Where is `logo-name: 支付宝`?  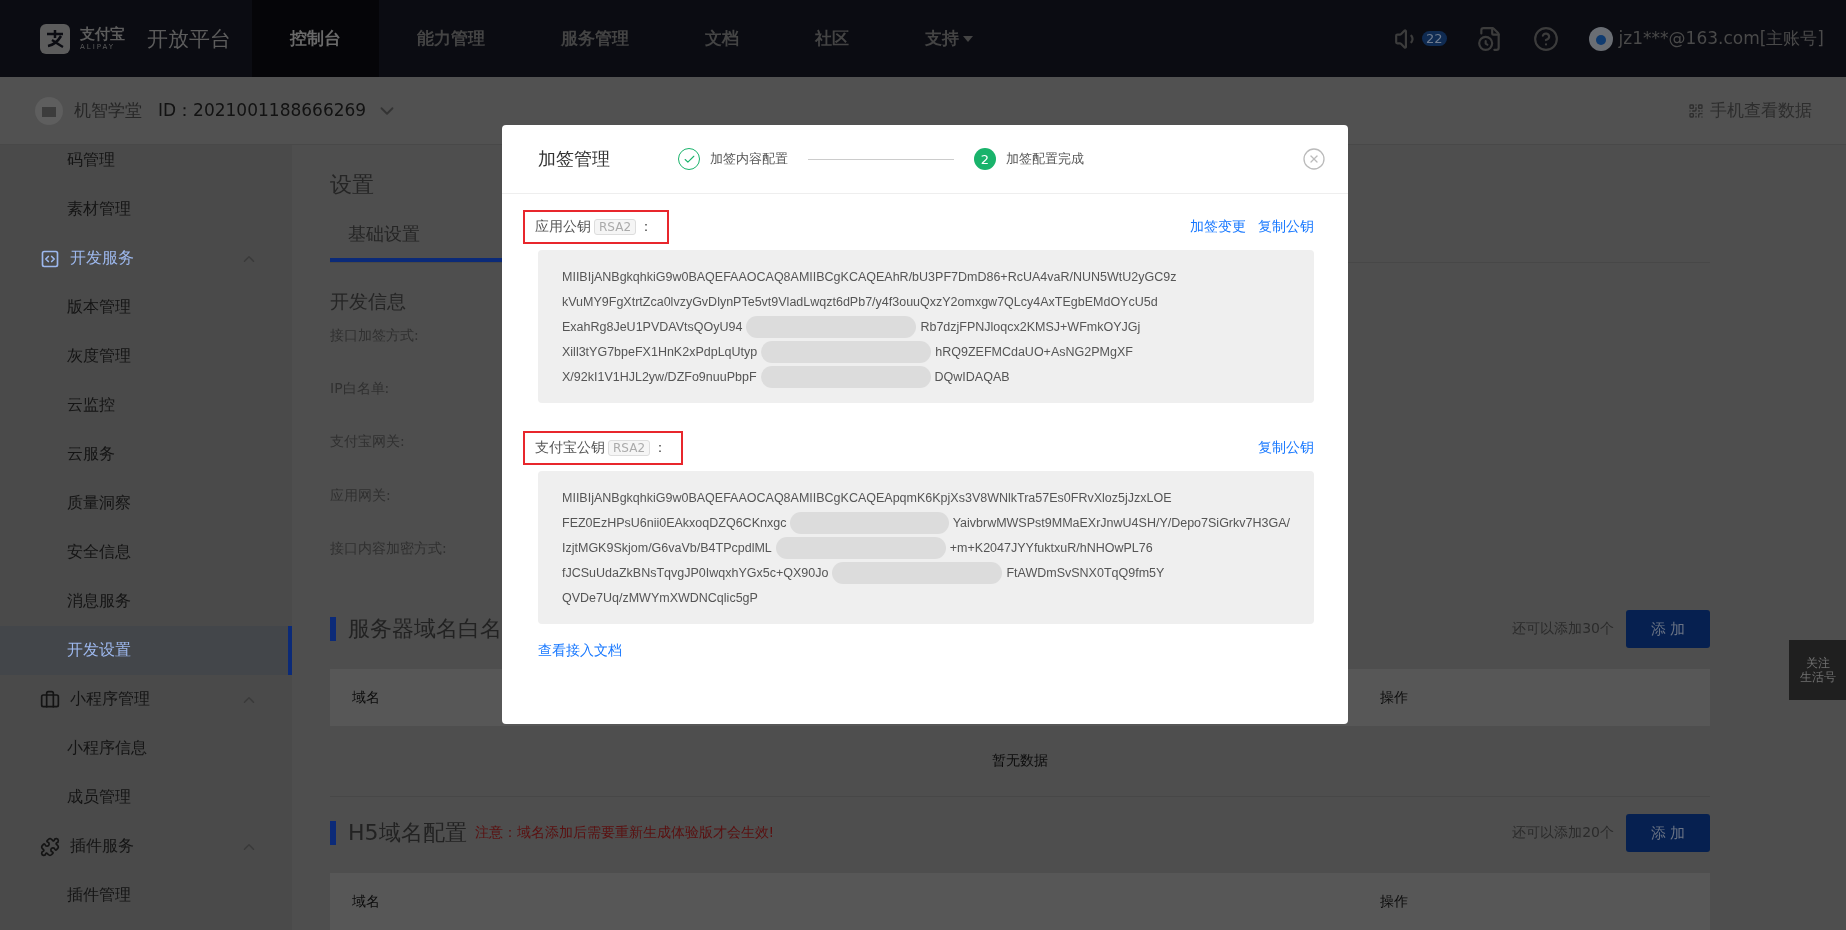 logo-name: 支付宝 is located at coordinates (102, 34).